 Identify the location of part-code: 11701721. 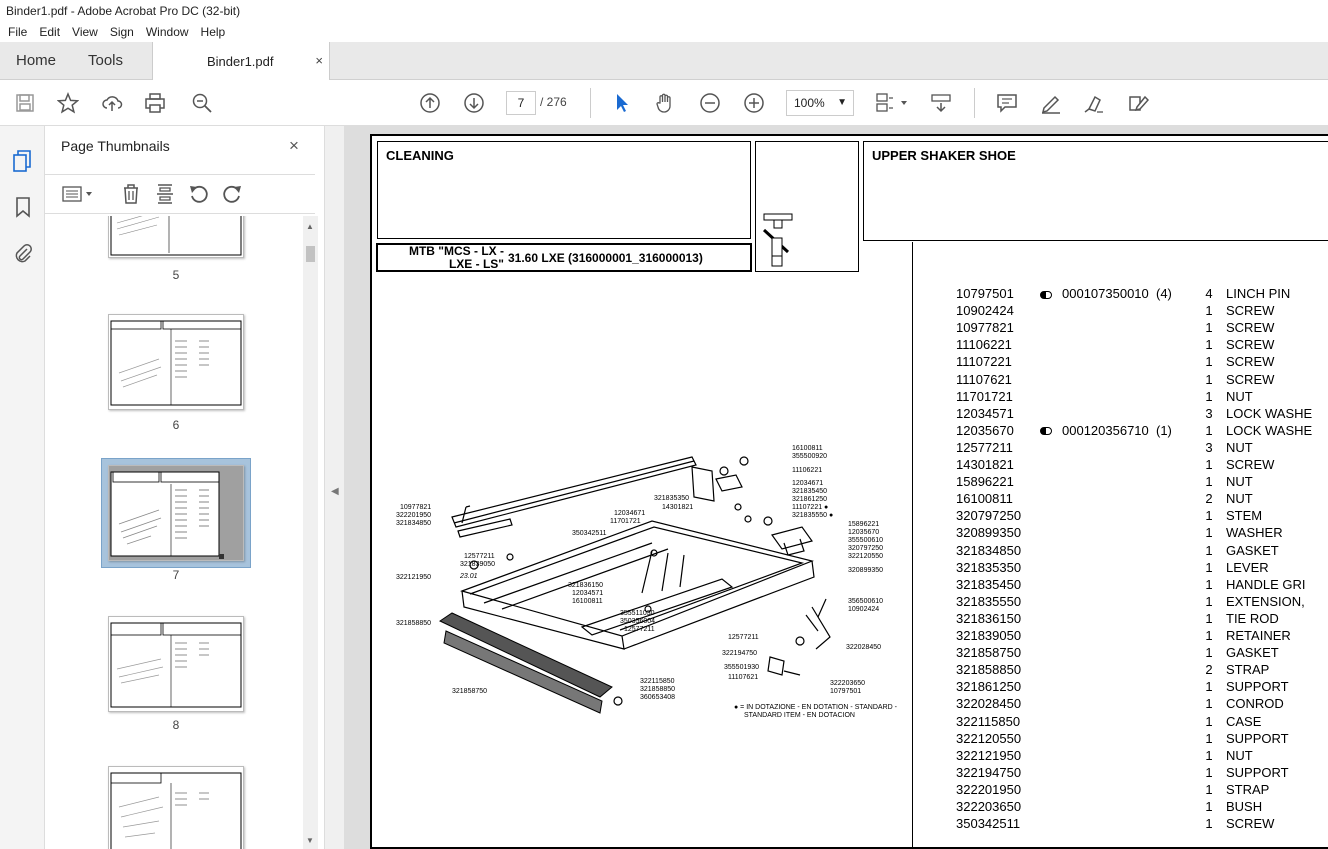
(984, 396).